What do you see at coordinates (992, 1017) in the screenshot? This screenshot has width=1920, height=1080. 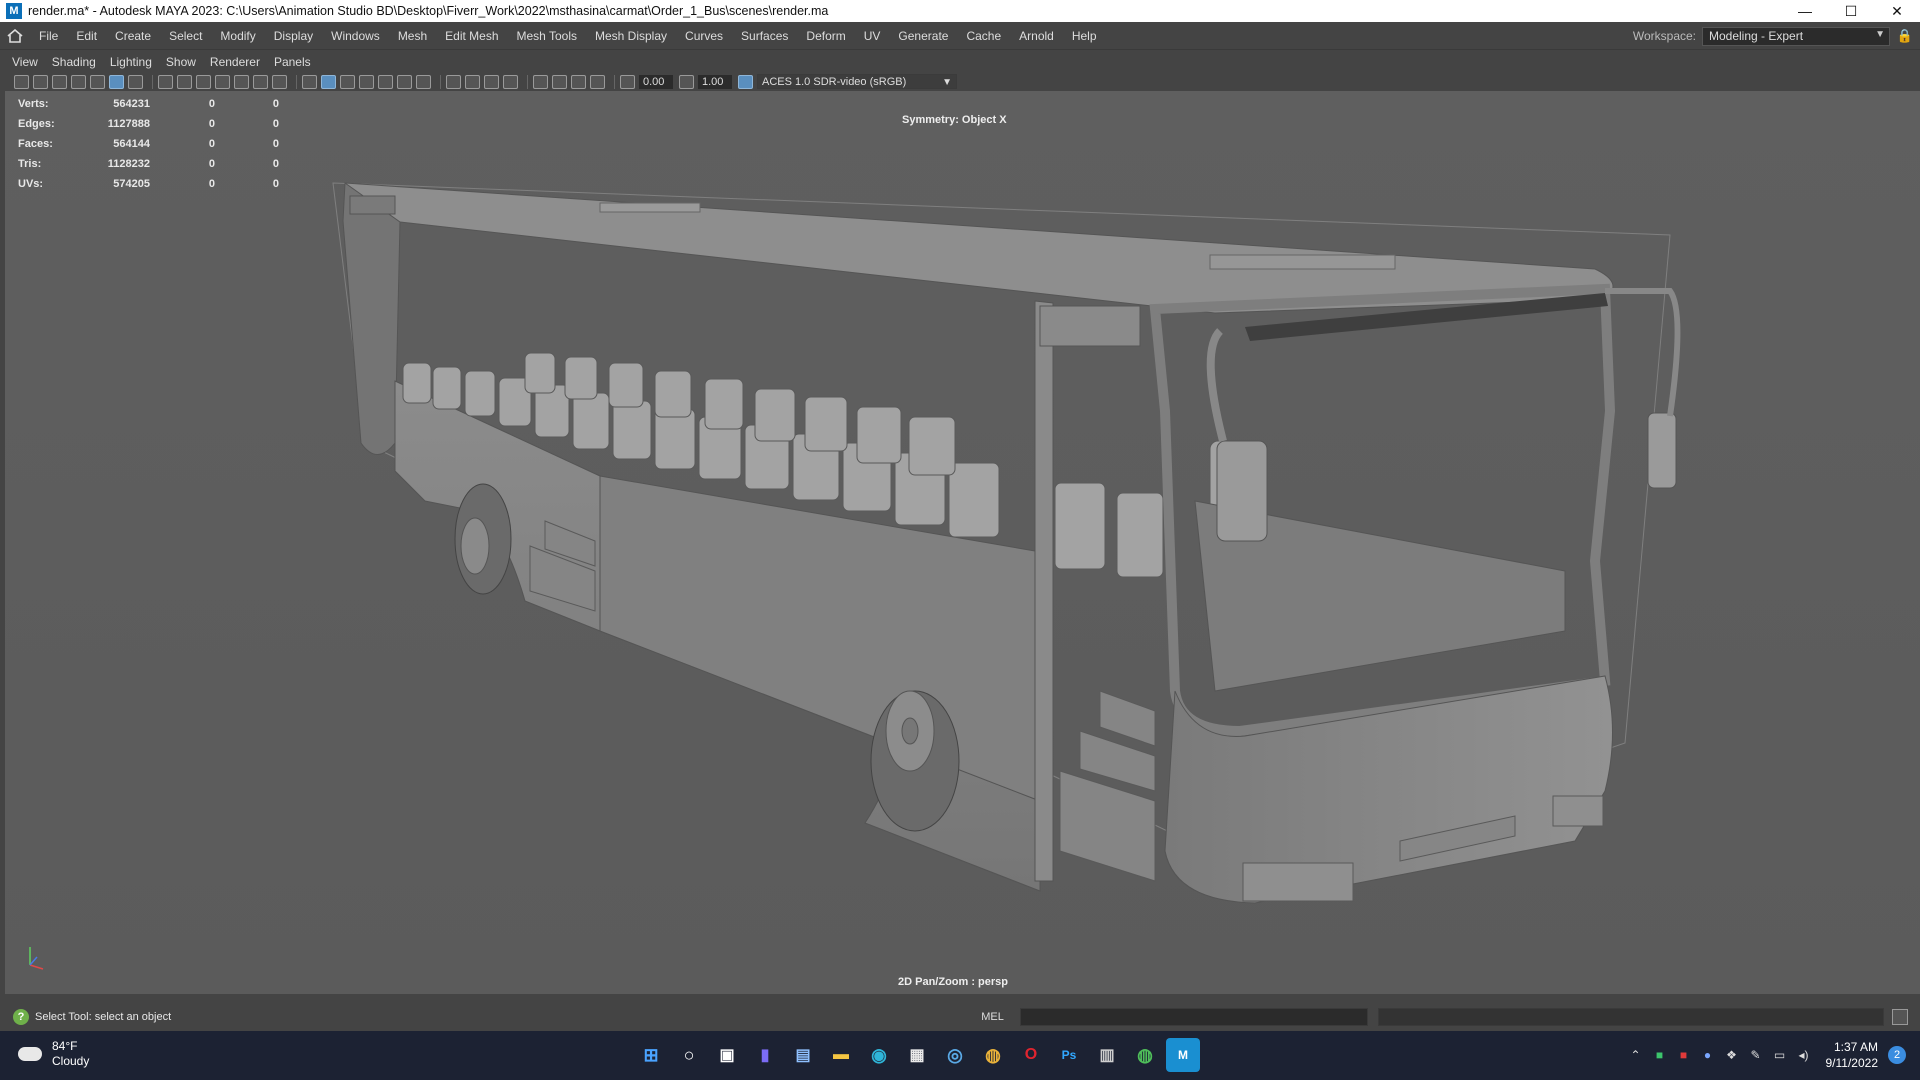 I see `mel-language-toggle: MEL` at bounding box center [992, 1017].